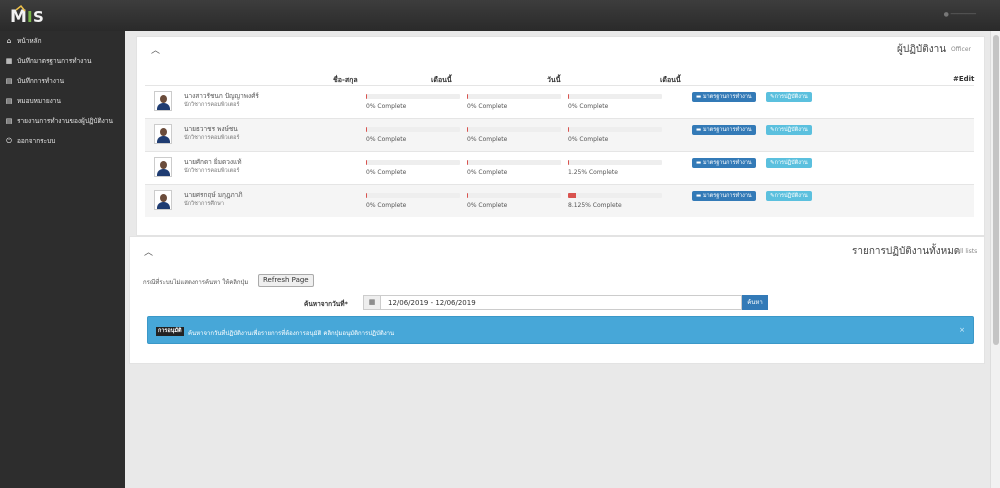 The width and height of the screenshot is (1000, 488). What do you see at coordinates (996, 190) in the screenshot?
I see `scrollbar-thumb` at bounding box center [996, 190].